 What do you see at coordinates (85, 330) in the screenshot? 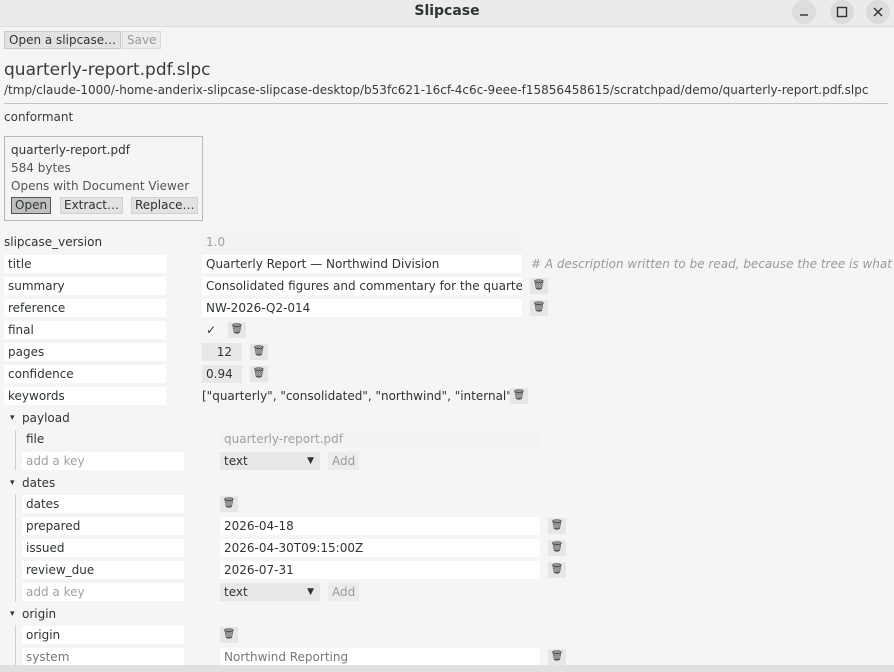
I see `final-key: final` at bounding box center [85, 330].